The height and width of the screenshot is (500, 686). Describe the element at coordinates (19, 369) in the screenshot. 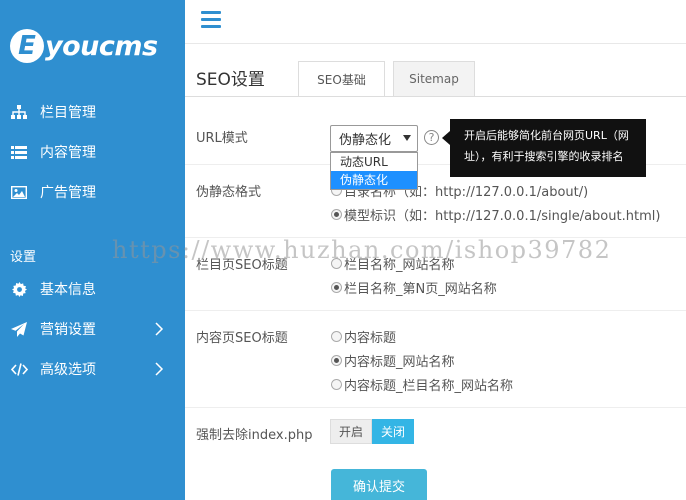

I see `code-icon` at that location.